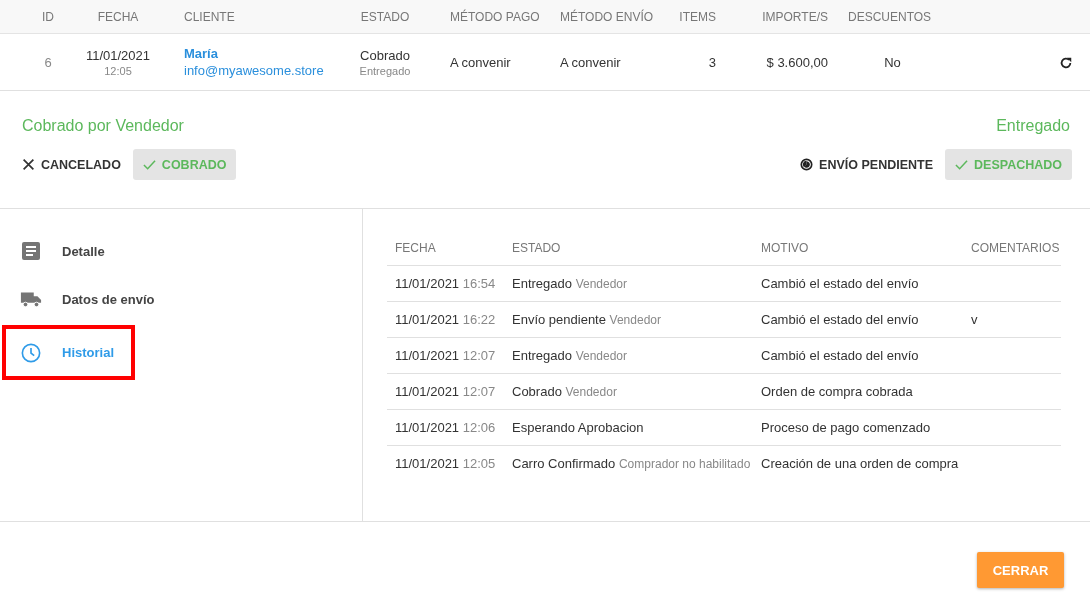  What do you see at coordinates (712, 62) in the screenshot?
I see `items-count: 3` at bounding box center [712, 62].